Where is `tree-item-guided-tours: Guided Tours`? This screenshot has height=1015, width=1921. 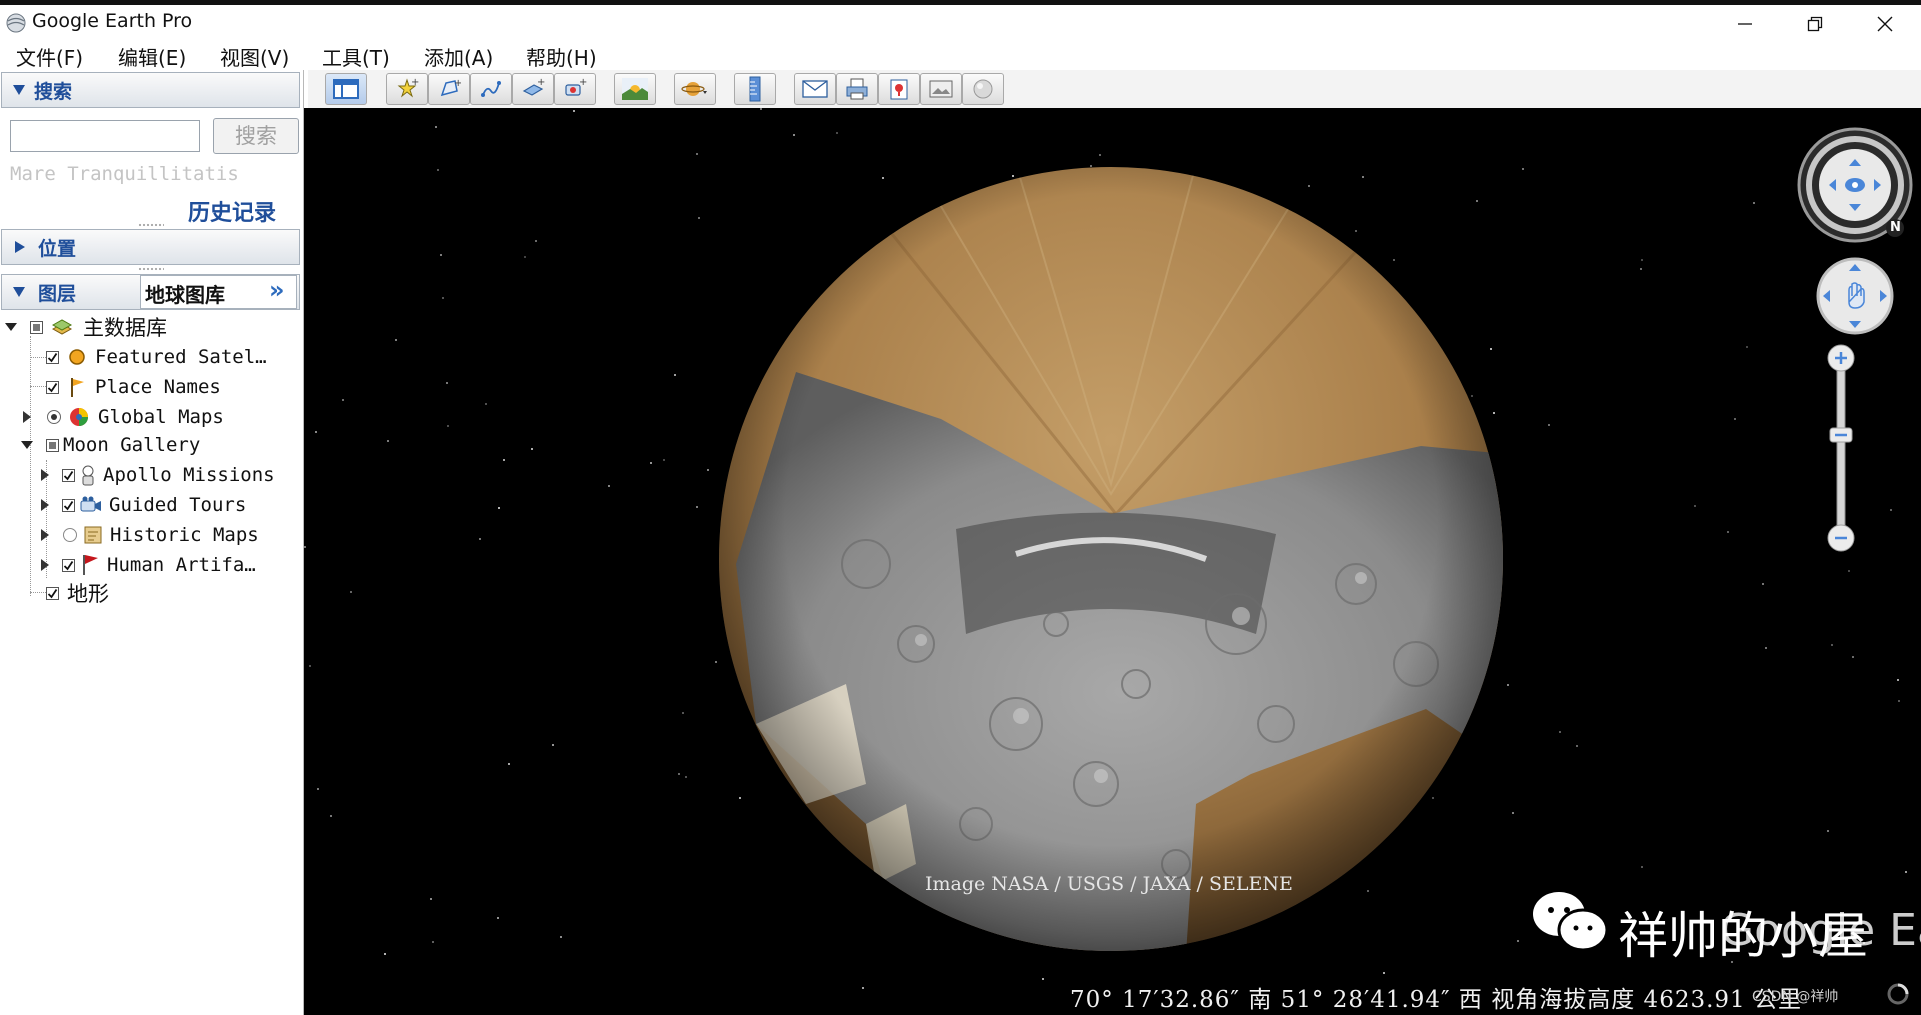
tree-item-guided-tours: Guided Tours is located at coordinates (142, 505).